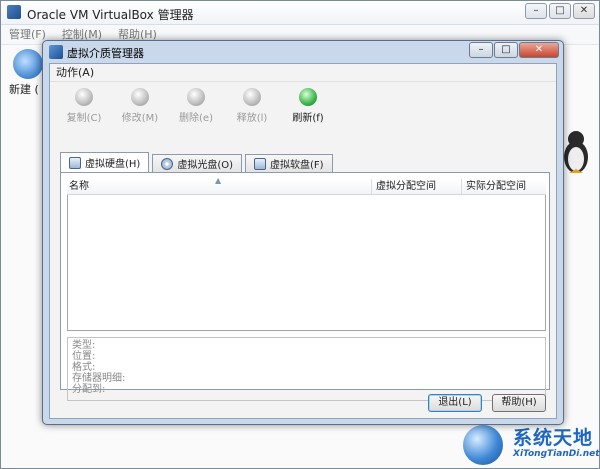 Image resolution: width=600 pixels, height=469 pixels. What do you see at coordinates (417, 186) in the screenshot?
I see `column-virtual-size: 虚拟分配空间` at bounding box center [417, 186].